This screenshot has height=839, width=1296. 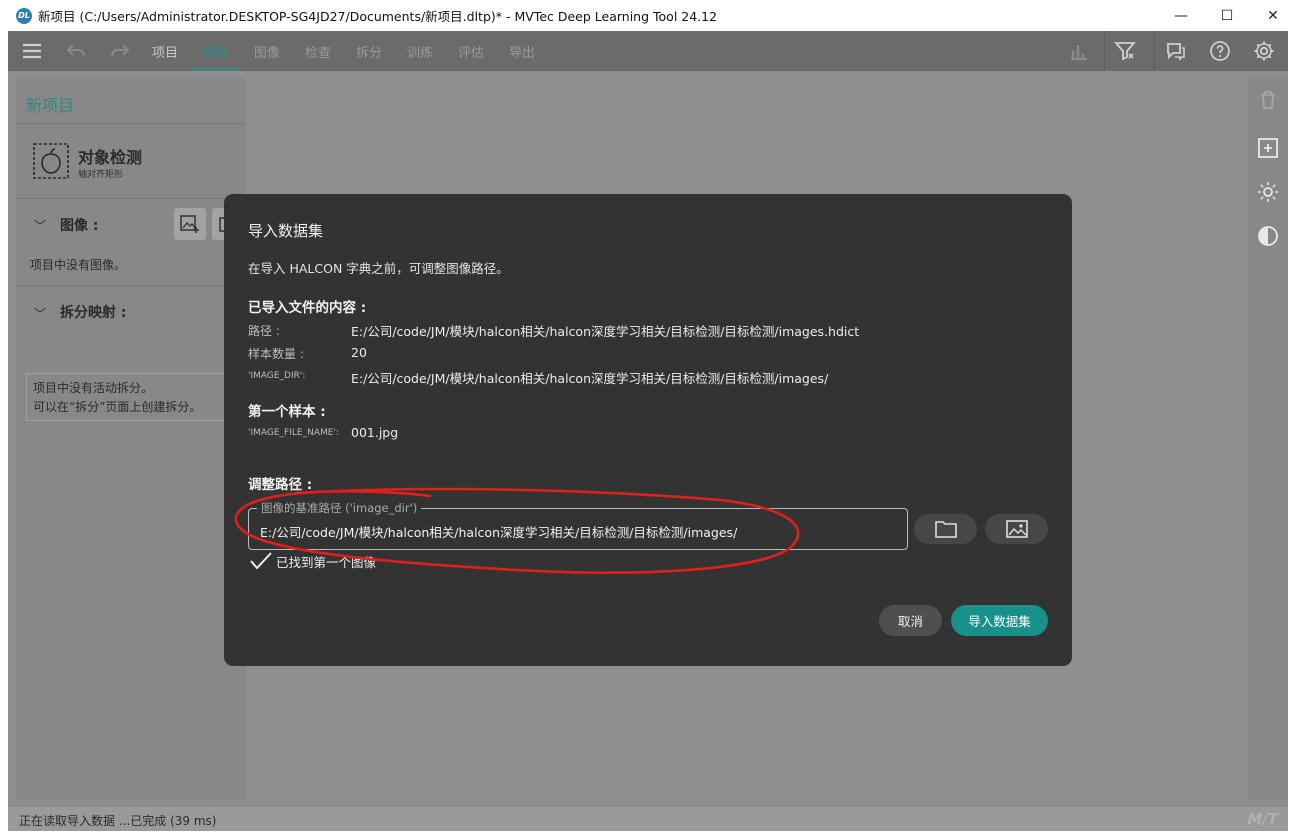 I want to click on window-controls: — ☐ ✕, so click(x=1227, y=15).